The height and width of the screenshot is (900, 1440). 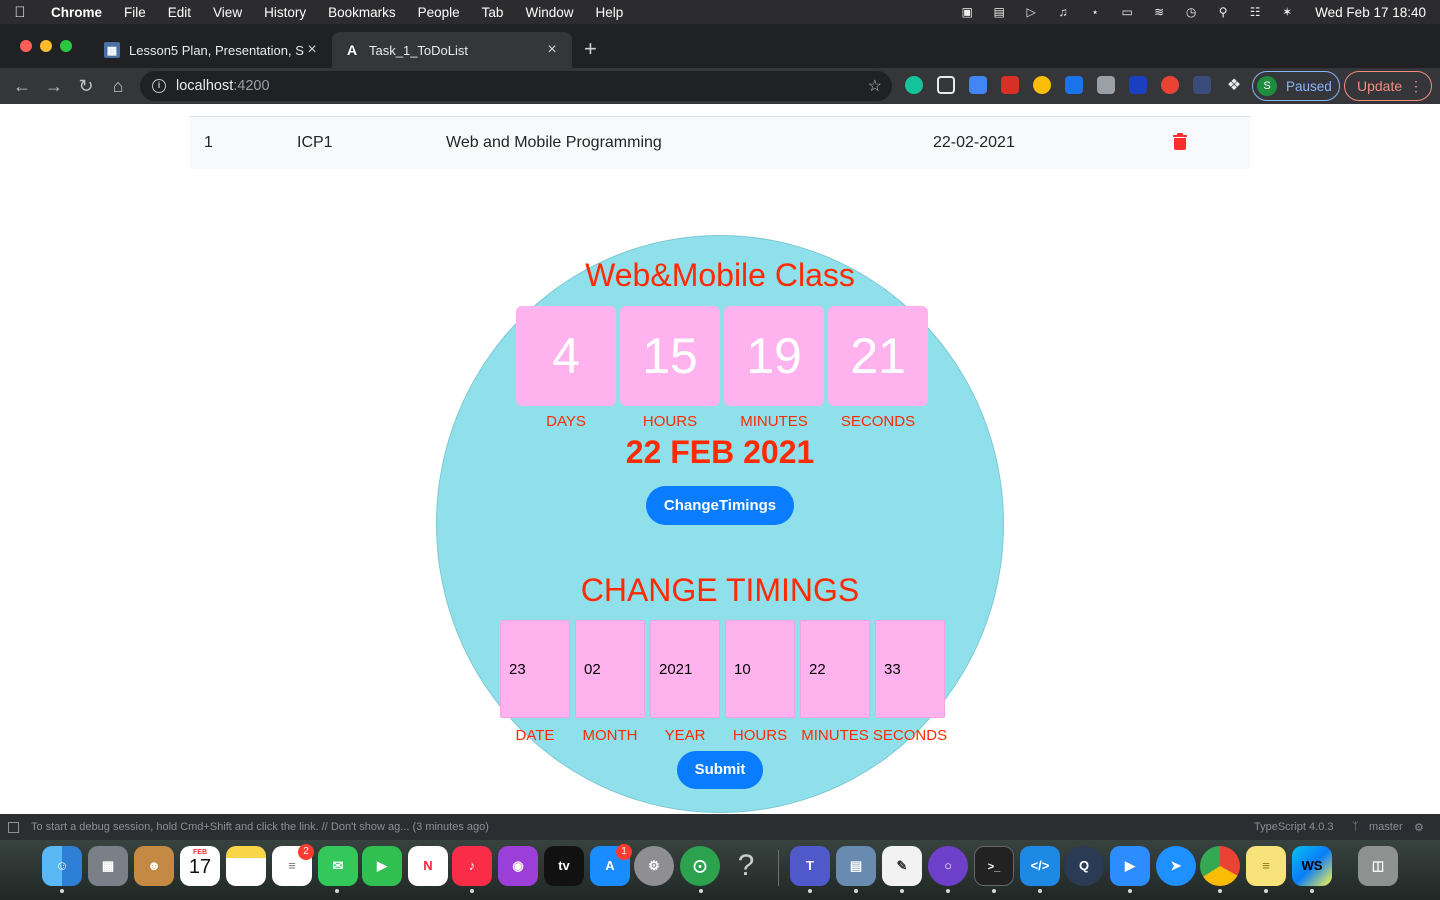 What do you see at coordinates (1296, 86) in the screenshot?
I see `profile-paused-button: S Paused` at bounding box center [1296, 86].